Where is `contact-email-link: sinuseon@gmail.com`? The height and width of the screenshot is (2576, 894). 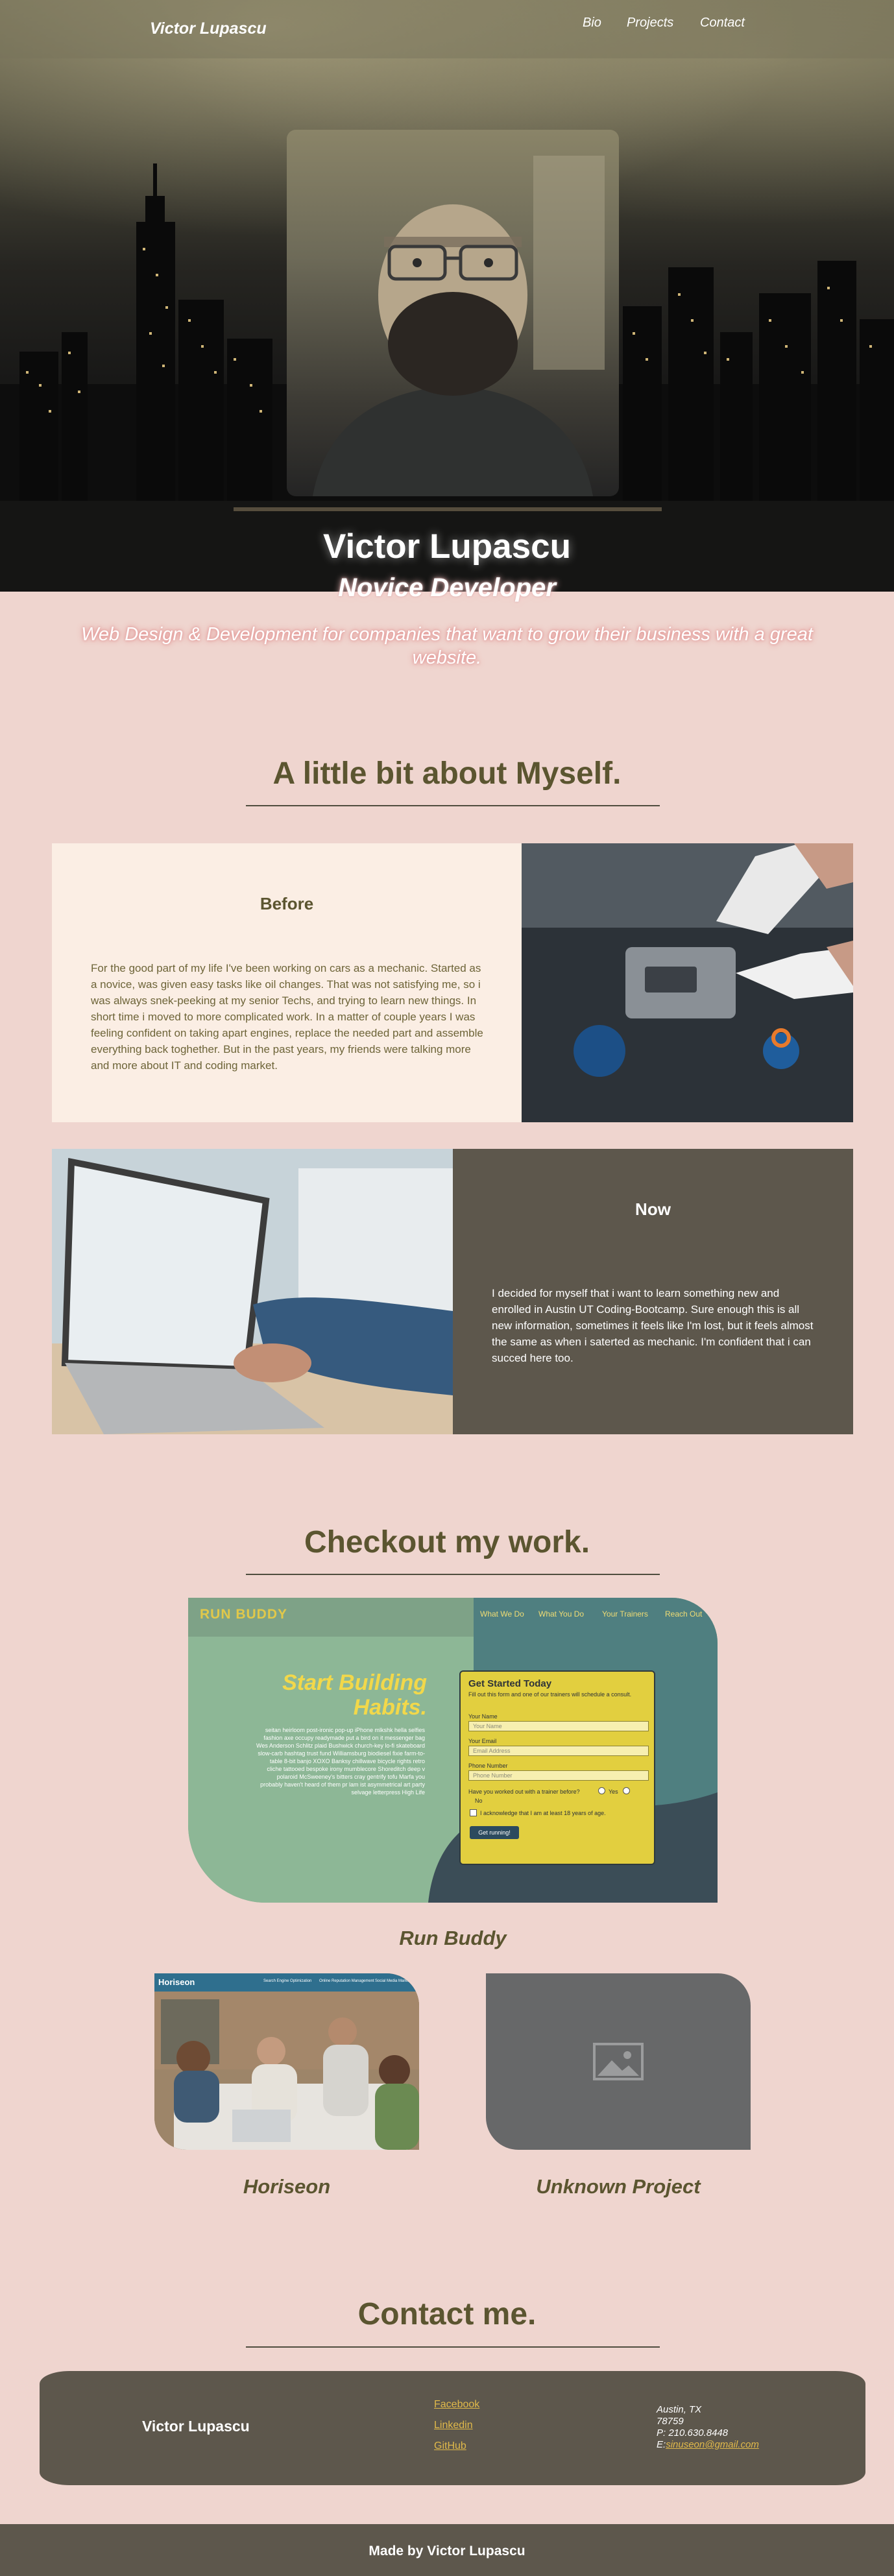
contact-email-link: sinuseon@gmail.com is located at coordinates (712, 2444).